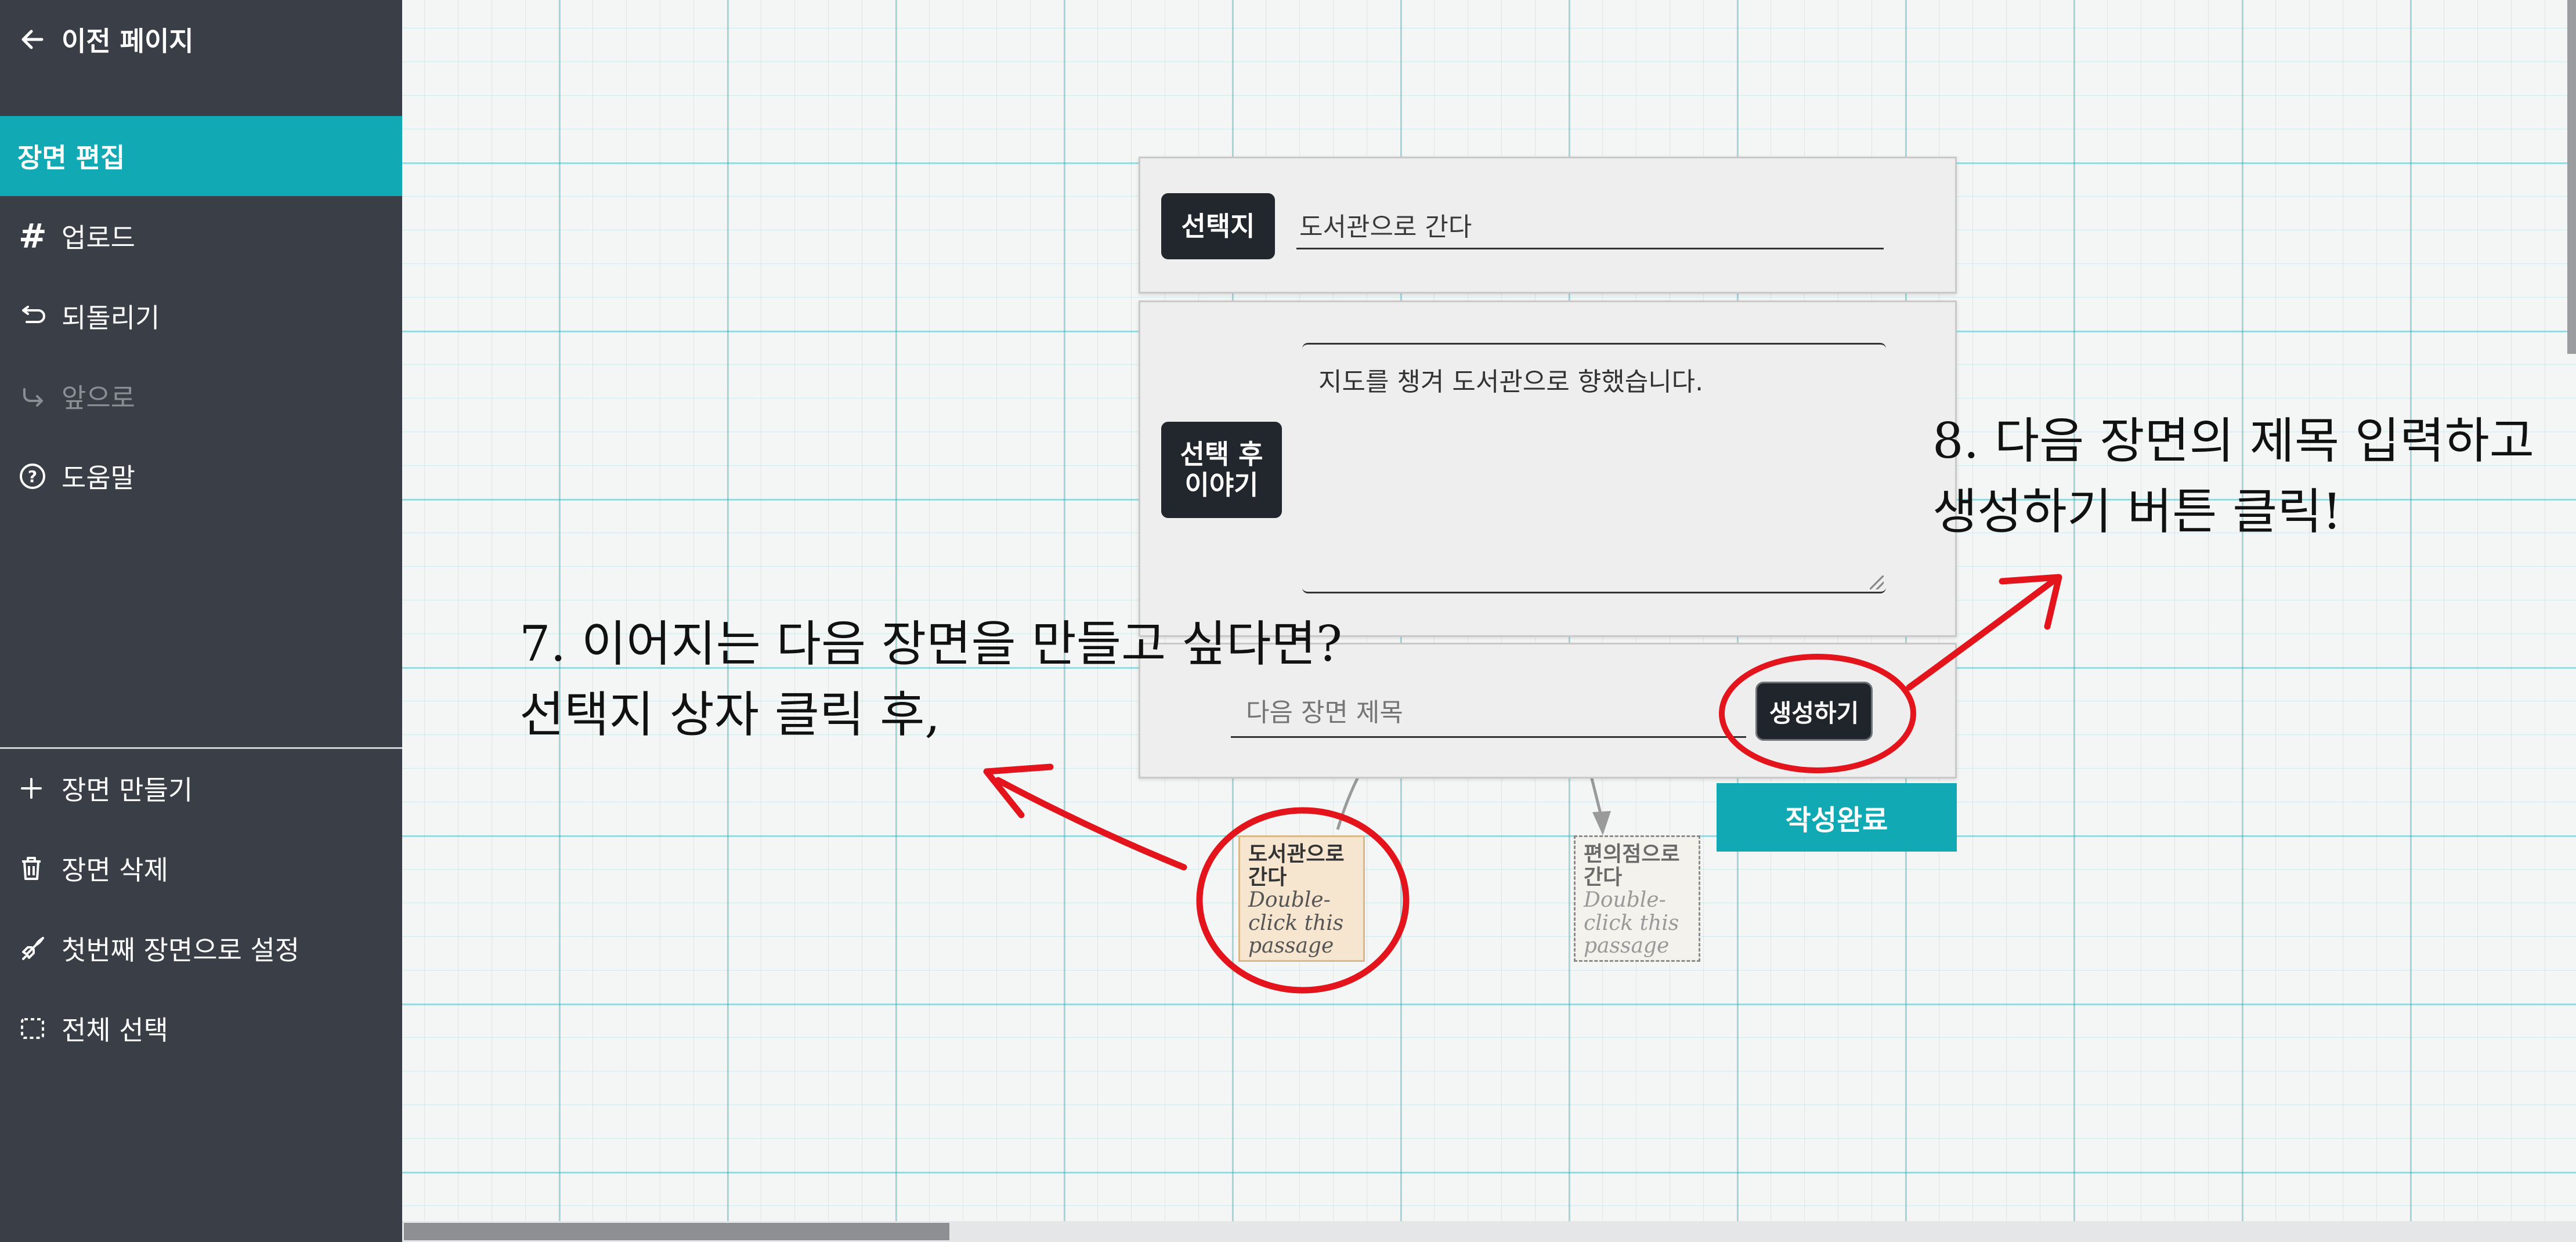 This screenshot has height=1242, width=2576. Describe the element at coordinates (98, 238) in the screenshot. I see `upload-label: 업로드` at that location.